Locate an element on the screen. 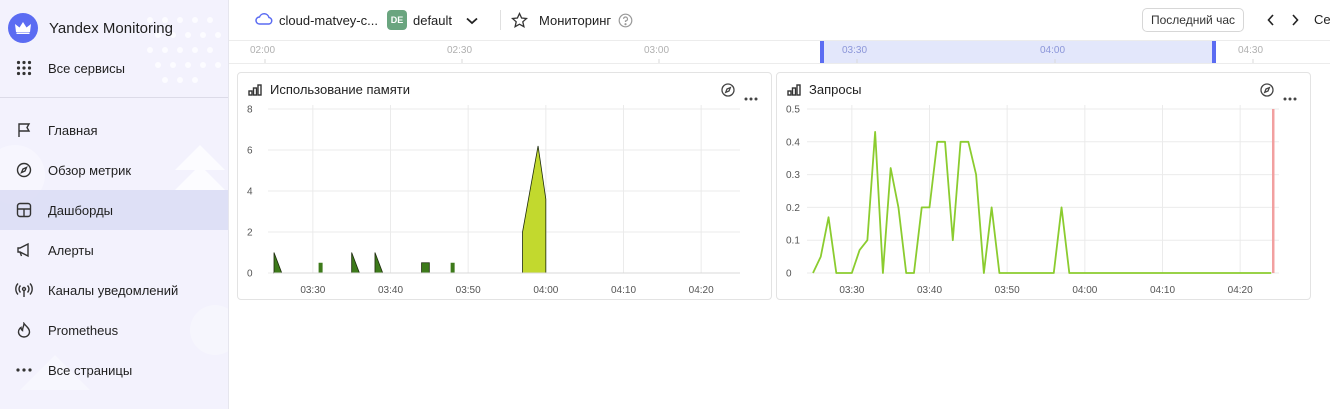  sidebar-item-label: Дашборды is located at coordinates (80, 210).